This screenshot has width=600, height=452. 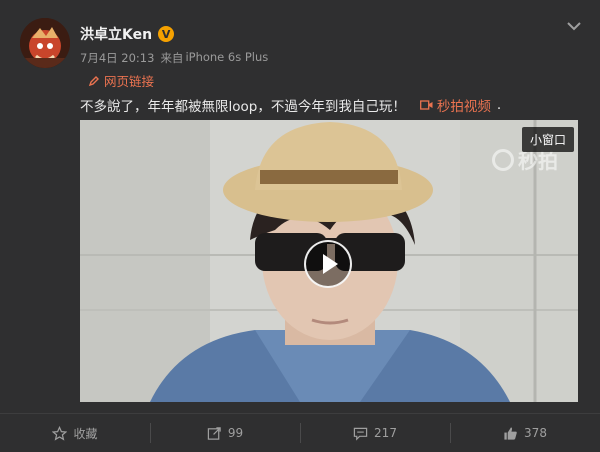 I want to click on post-text: 不多說了，年年都被無限loop，不過今年到我自己玩！ 秒拍视频 ., so click(x=290, y=105).